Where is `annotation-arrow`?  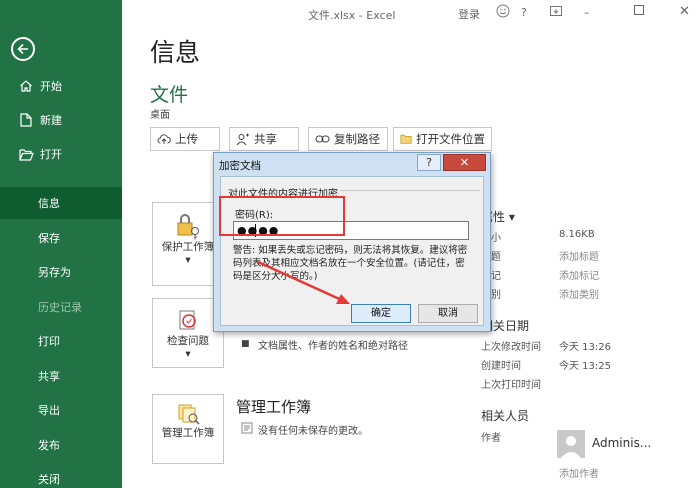 annotation-arrow is located at coordinates (303, 282).